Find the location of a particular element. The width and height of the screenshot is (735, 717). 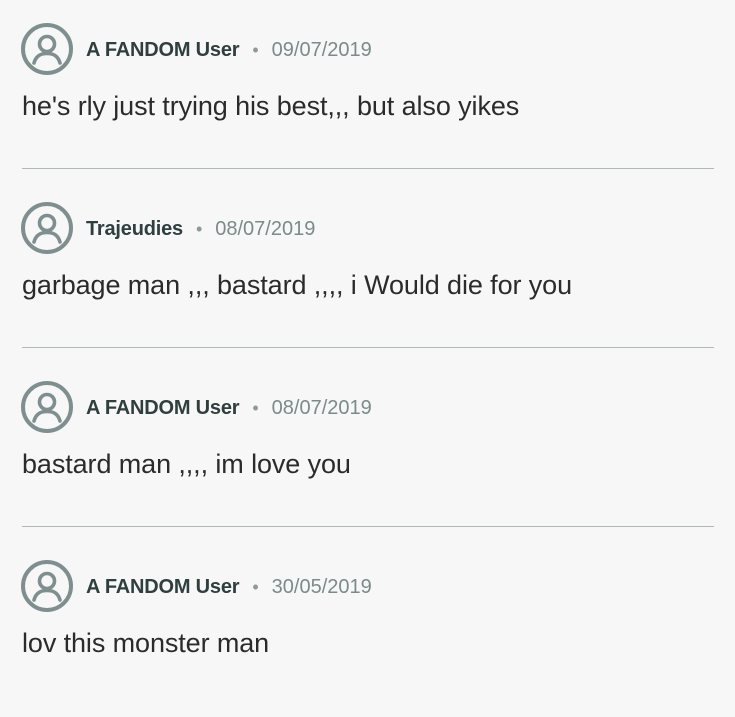

comment-meta: A FANDOM User • 08/07/2019 is located at coordinates (229, 408).